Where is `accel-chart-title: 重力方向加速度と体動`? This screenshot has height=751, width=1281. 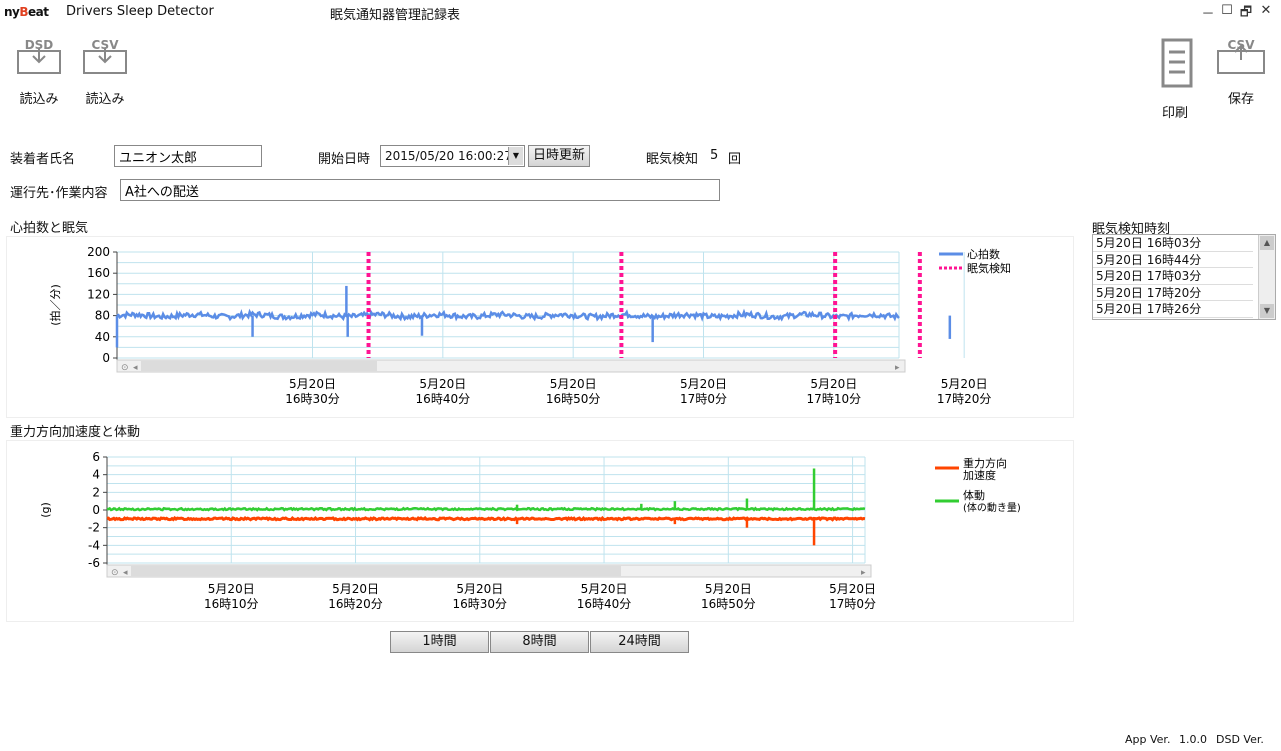
accel-chart-title: 重力方向加速度と体動 is located at coordinates (75, 432).